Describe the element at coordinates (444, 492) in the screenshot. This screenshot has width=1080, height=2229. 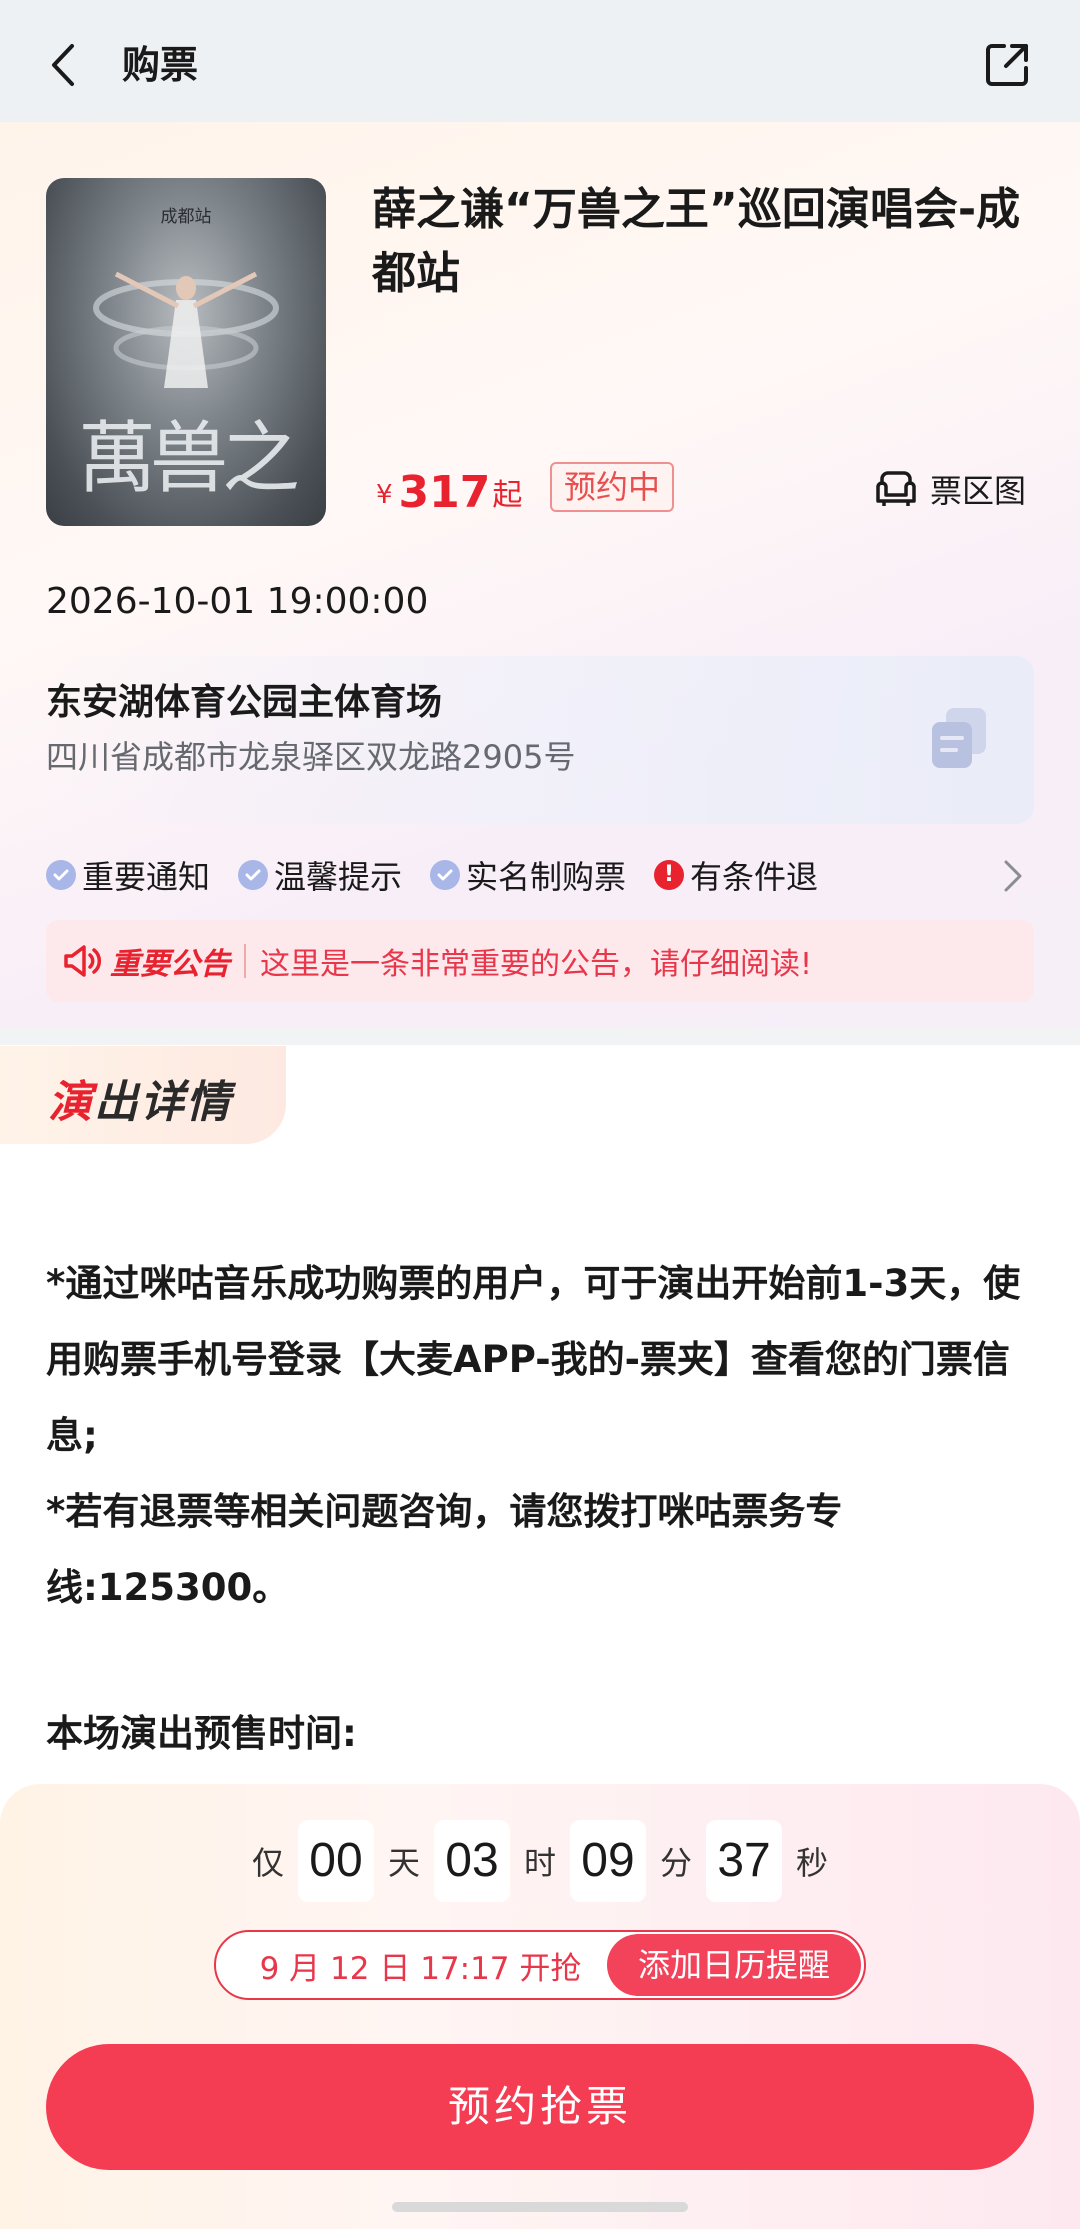
I see `price-value: 317` at that location.